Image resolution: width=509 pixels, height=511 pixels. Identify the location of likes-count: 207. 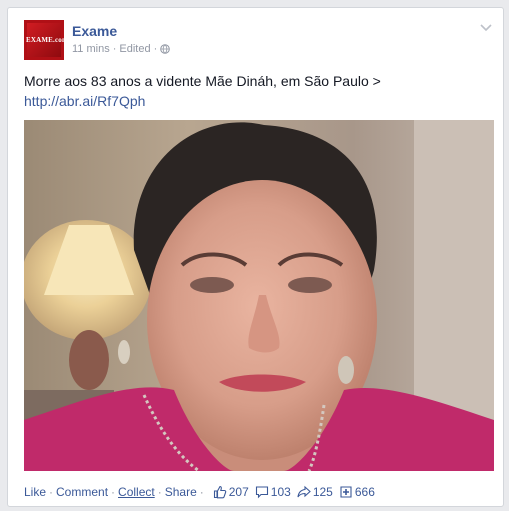
(231, 492).